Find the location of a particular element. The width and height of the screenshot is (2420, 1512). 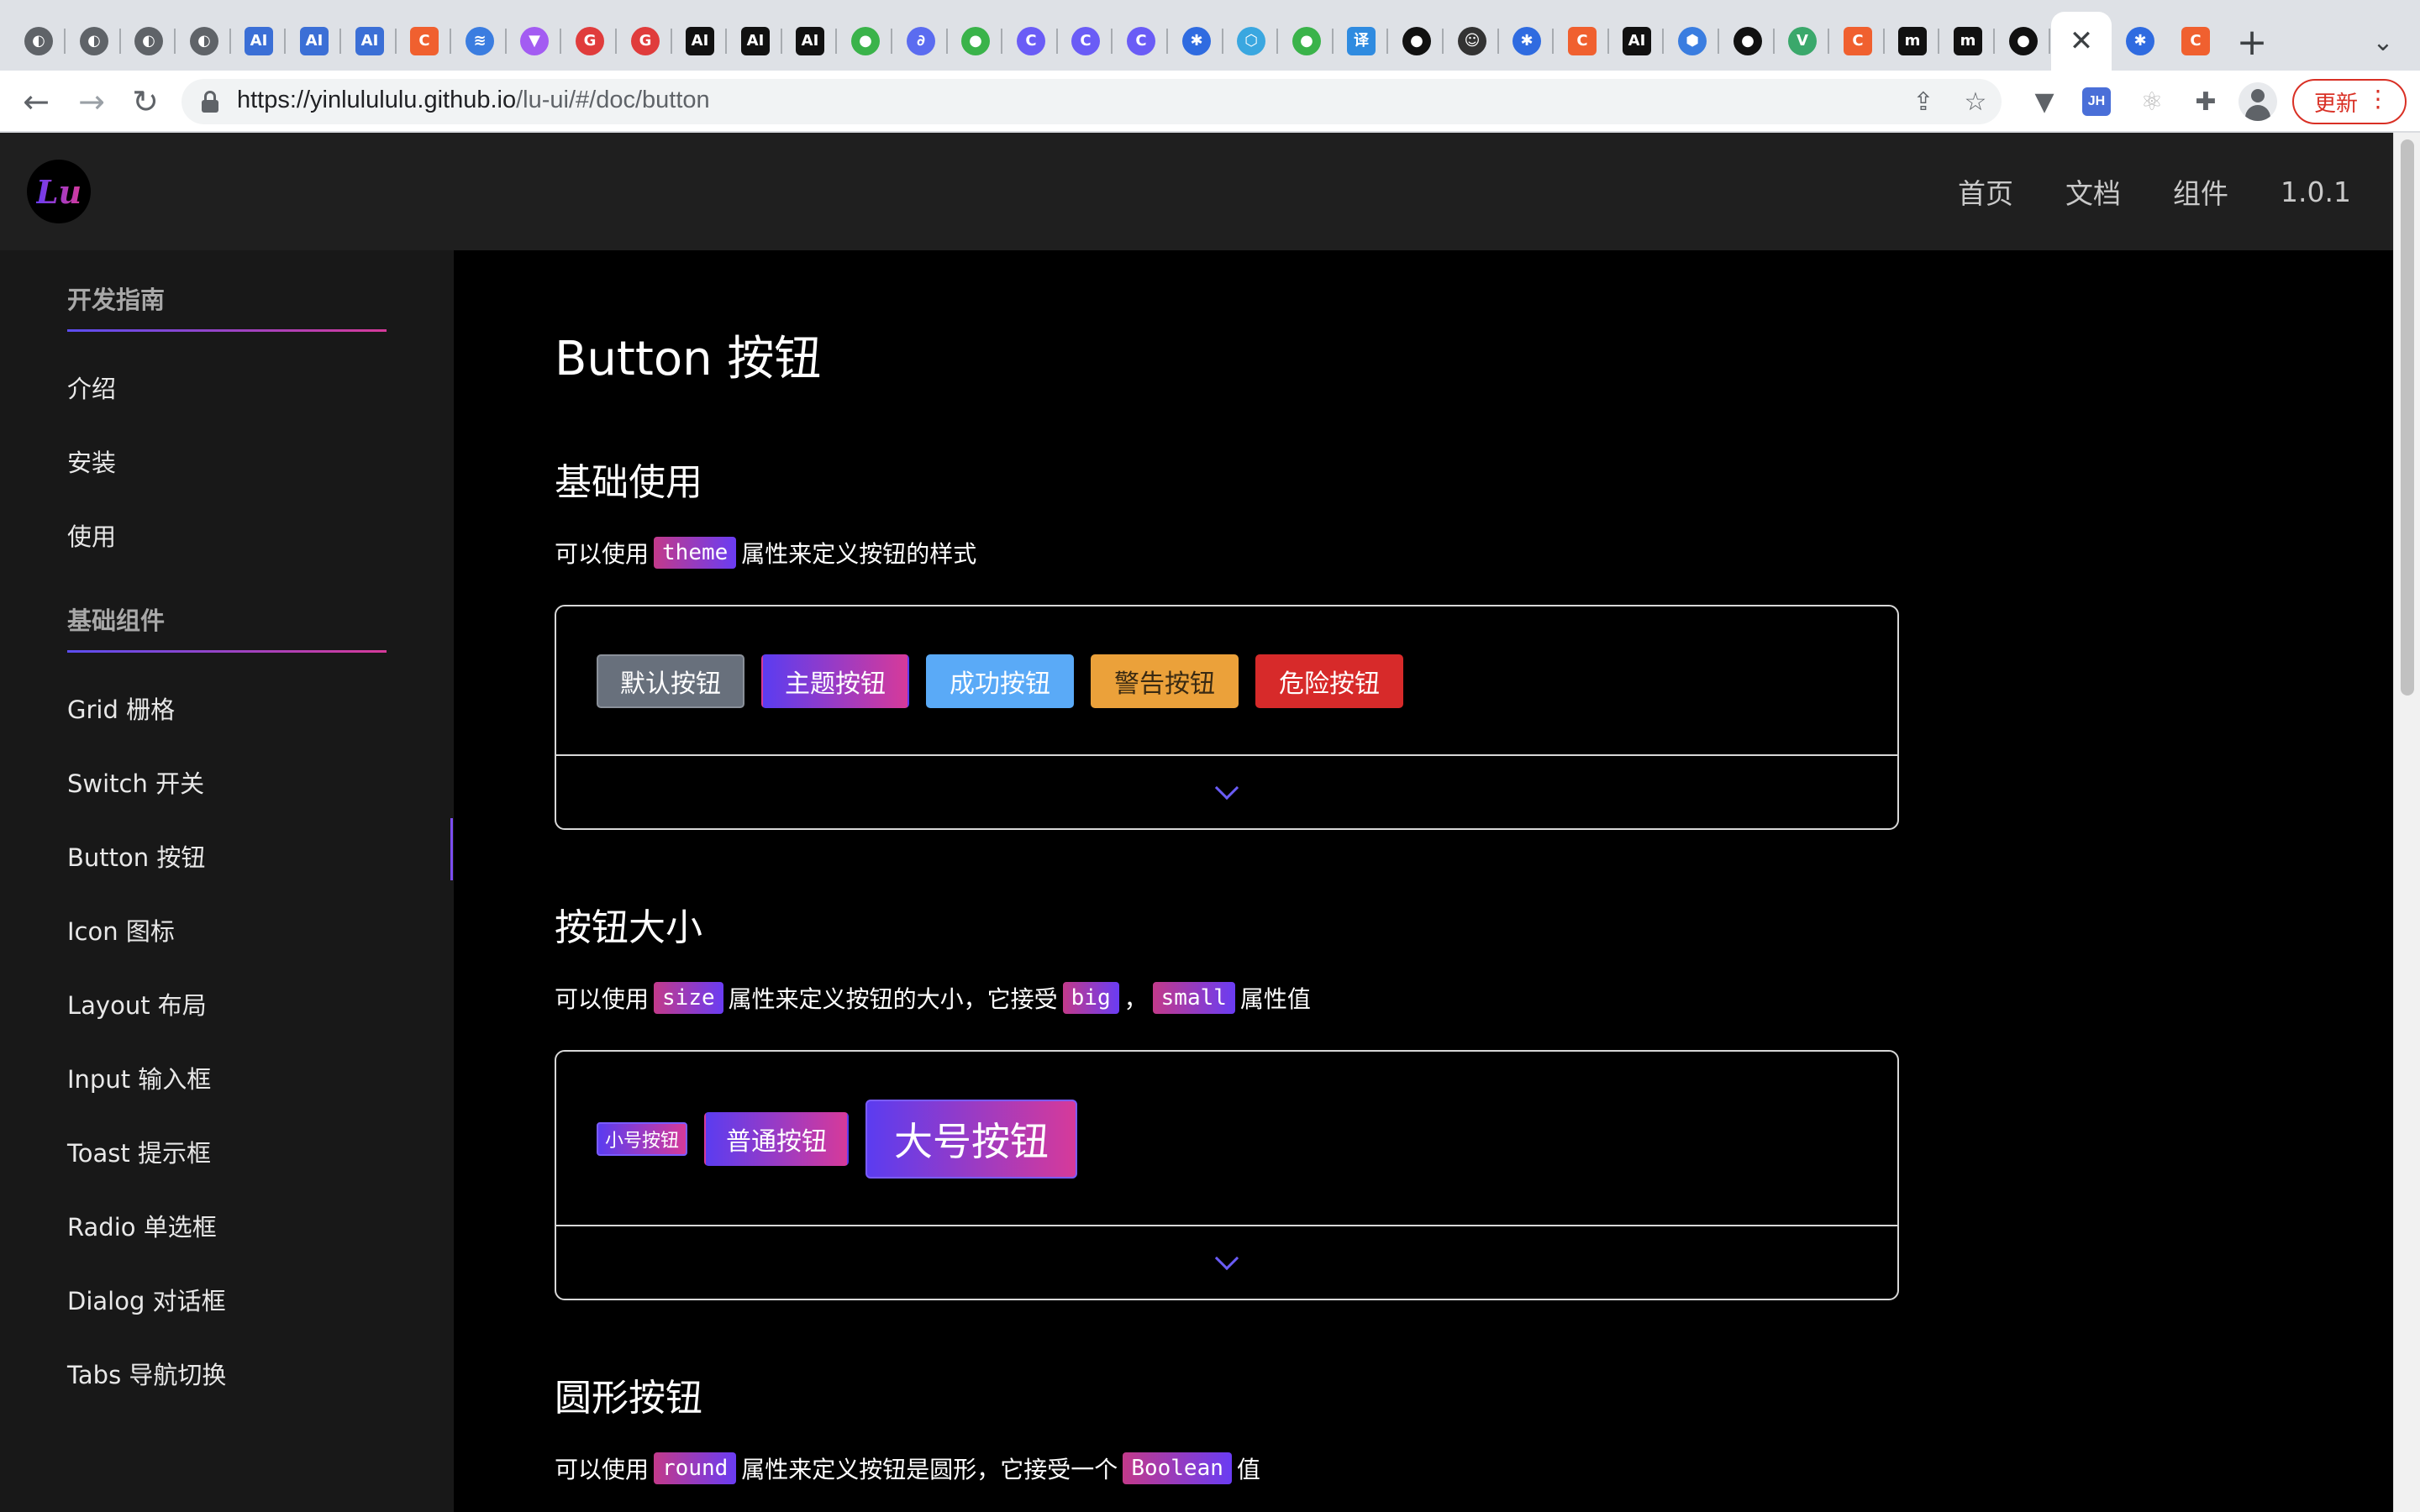

active-browser-tab: ✕ is located at coordinates (2082, 41).